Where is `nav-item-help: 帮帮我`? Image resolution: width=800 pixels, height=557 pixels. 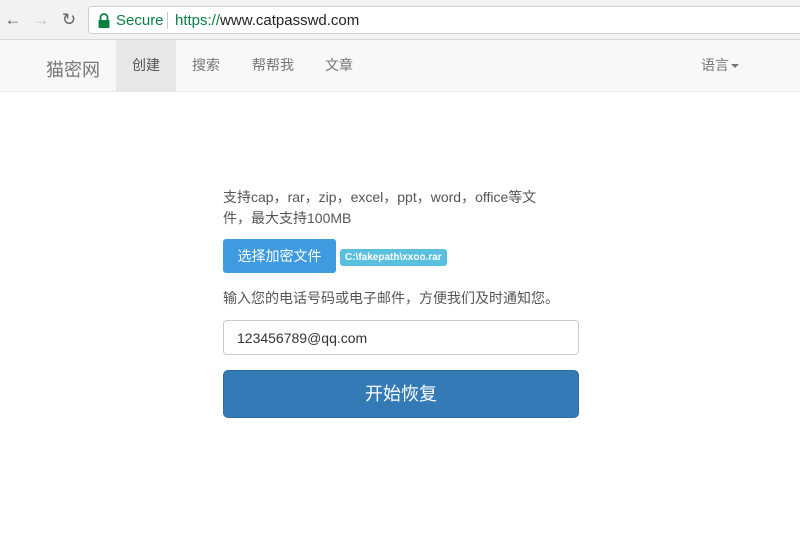 nav-item-help: 帮帮我 is located at coordinates (273, 65).